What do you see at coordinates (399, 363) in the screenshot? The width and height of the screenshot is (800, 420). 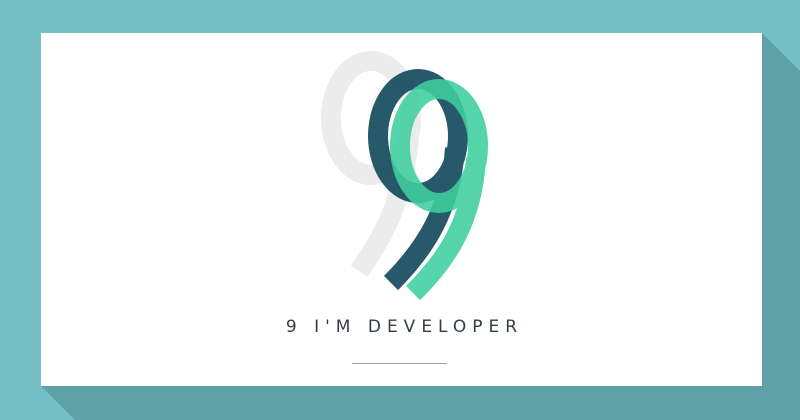 I see `divider-line` at bounding box center [399, 363].